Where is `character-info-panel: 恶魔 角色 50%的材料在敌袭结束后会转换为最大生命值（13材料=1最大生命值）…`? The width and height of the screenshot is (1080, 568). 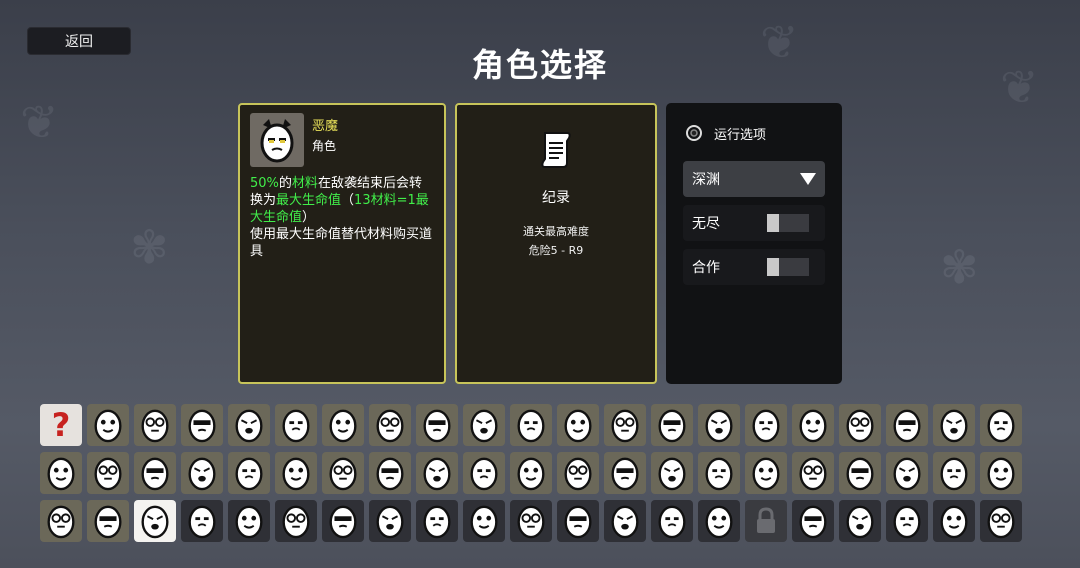 character-info-panel: 恶魔 角色 50%的材料在敌袭结束后会转换为最大生命值（13材料=1最大生命值）… is located at coordinates (342, 243).